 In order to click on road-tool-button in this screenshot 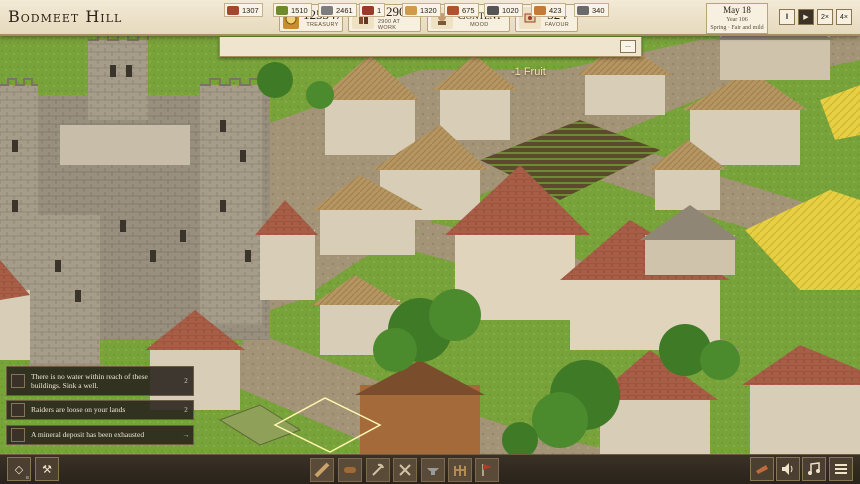, I will do `click(322, 470)`.